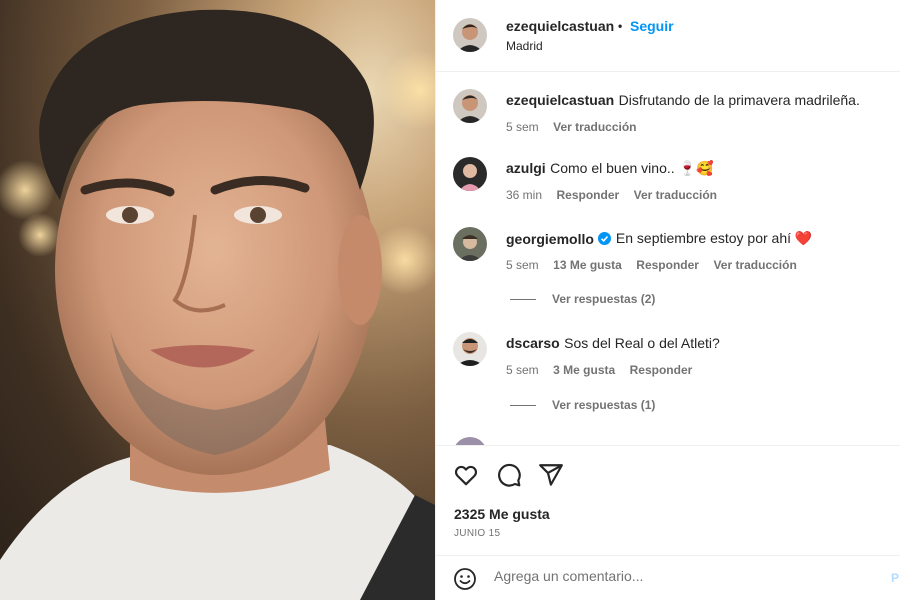 The height and width of the screenshot is (600, 900). Describe the element at coordinates (465, 579) in the screenshot. I see `emoji-icon` at that location.